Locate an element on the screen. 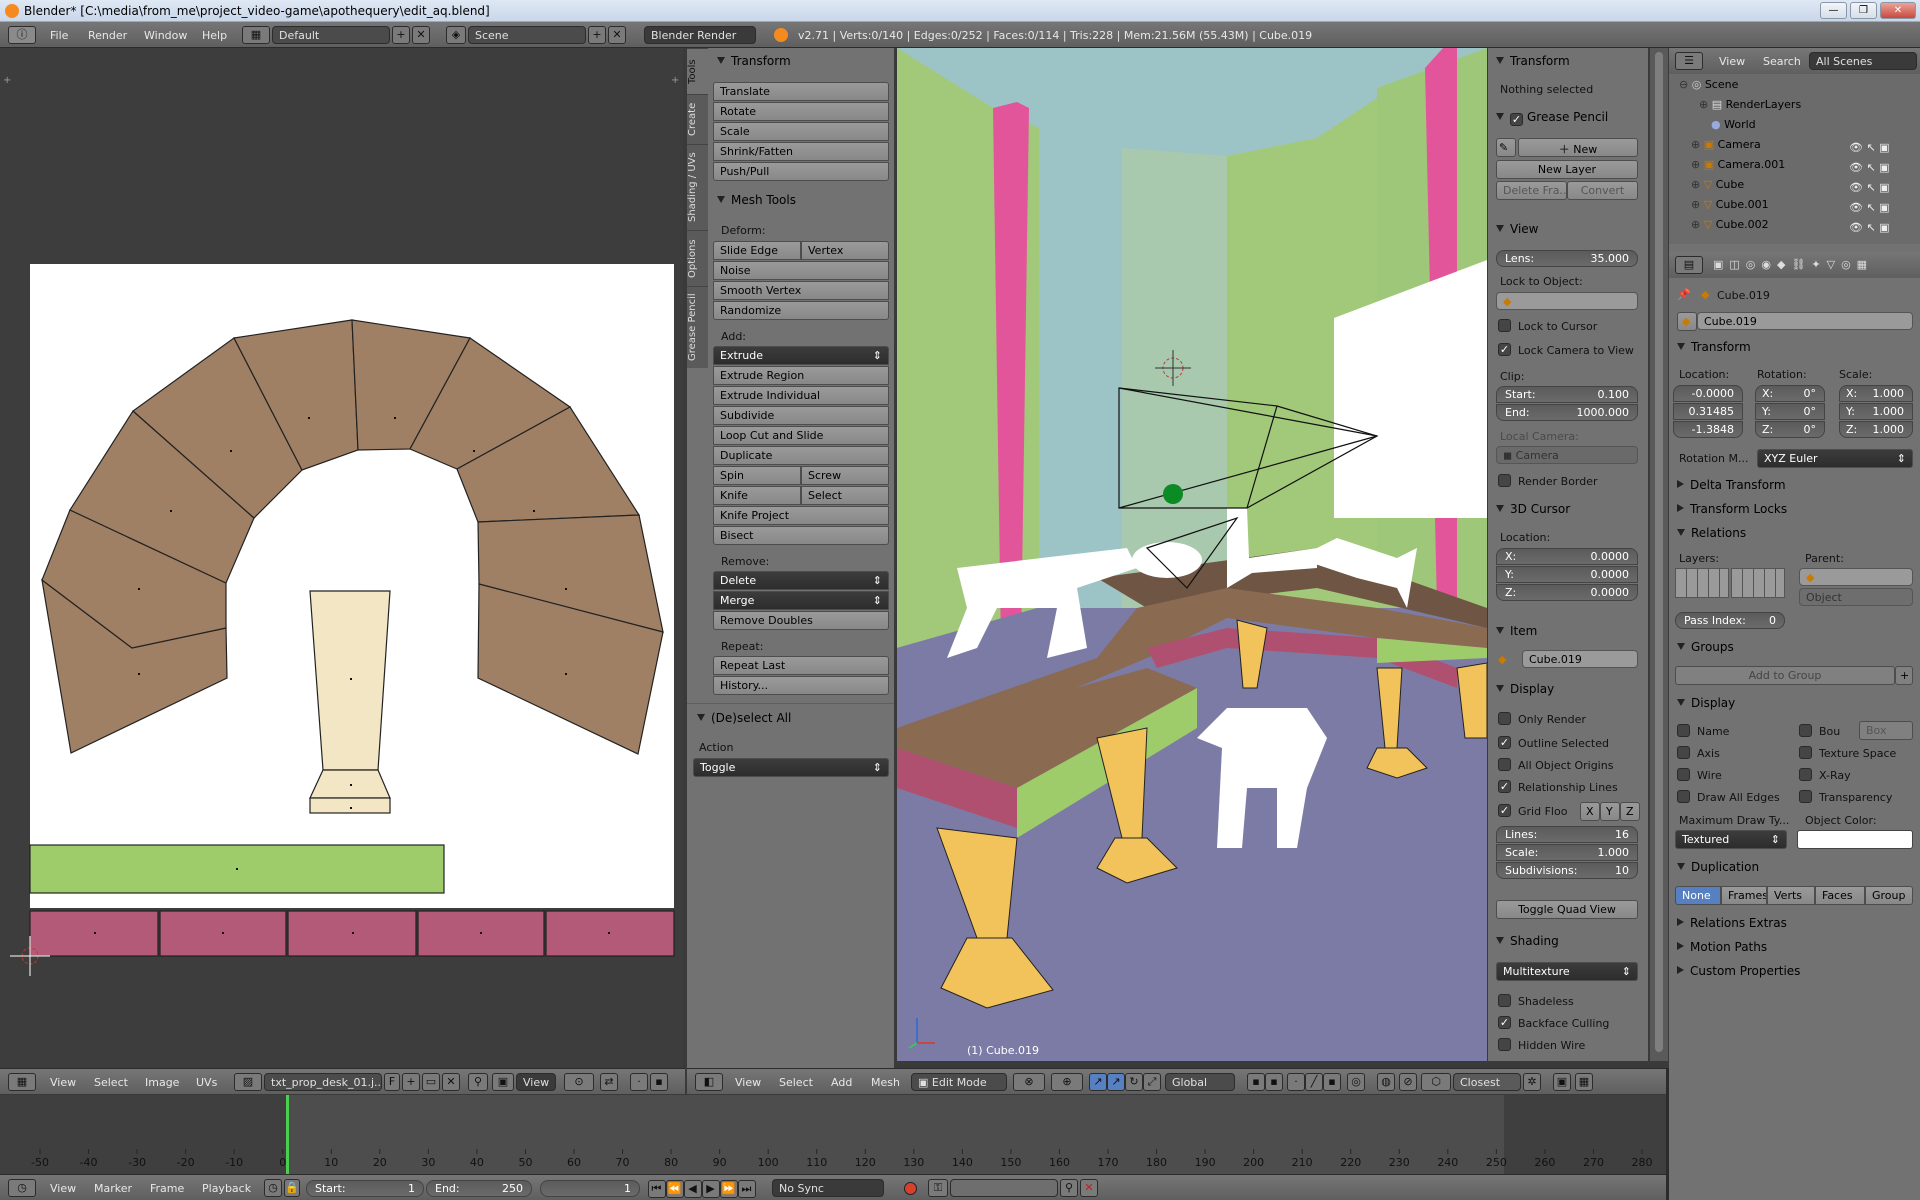  play-icon: ▶ is located at coordinates (711, 1189).